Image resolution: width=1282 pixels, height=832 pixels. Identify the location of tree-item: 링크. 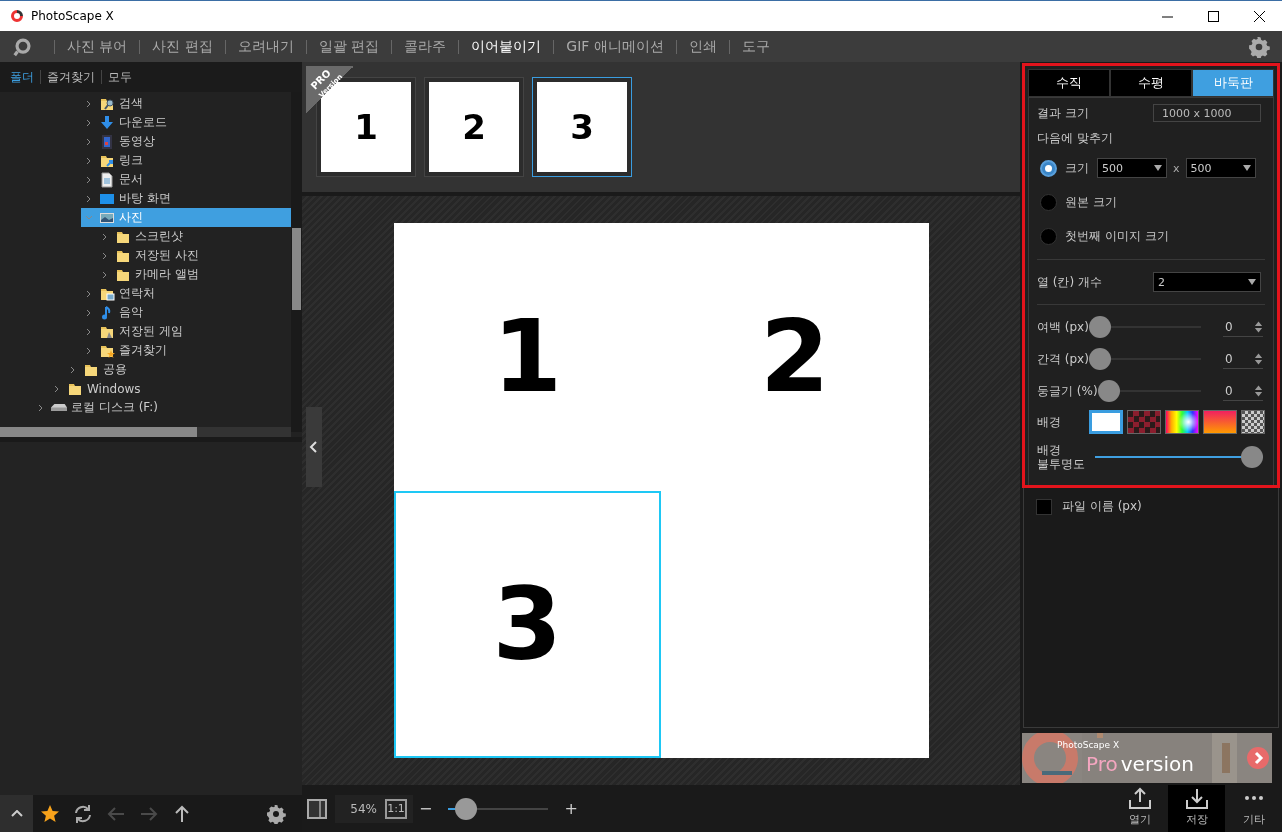
(186, 160).